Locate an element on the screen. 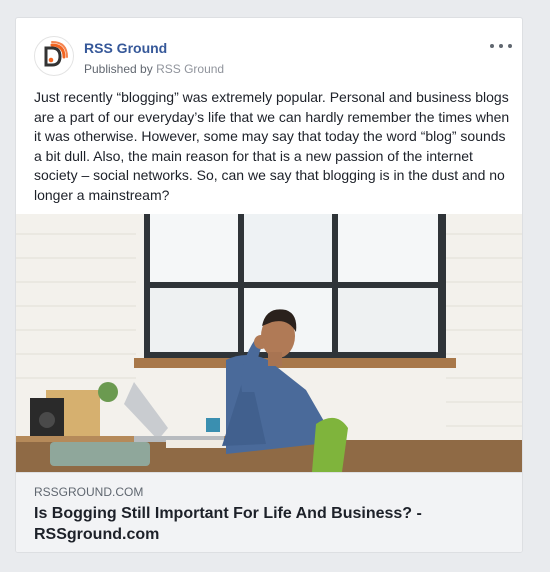 This screenshot has height=572, width=550. more-options-icon is located at coordinates (501, 46).